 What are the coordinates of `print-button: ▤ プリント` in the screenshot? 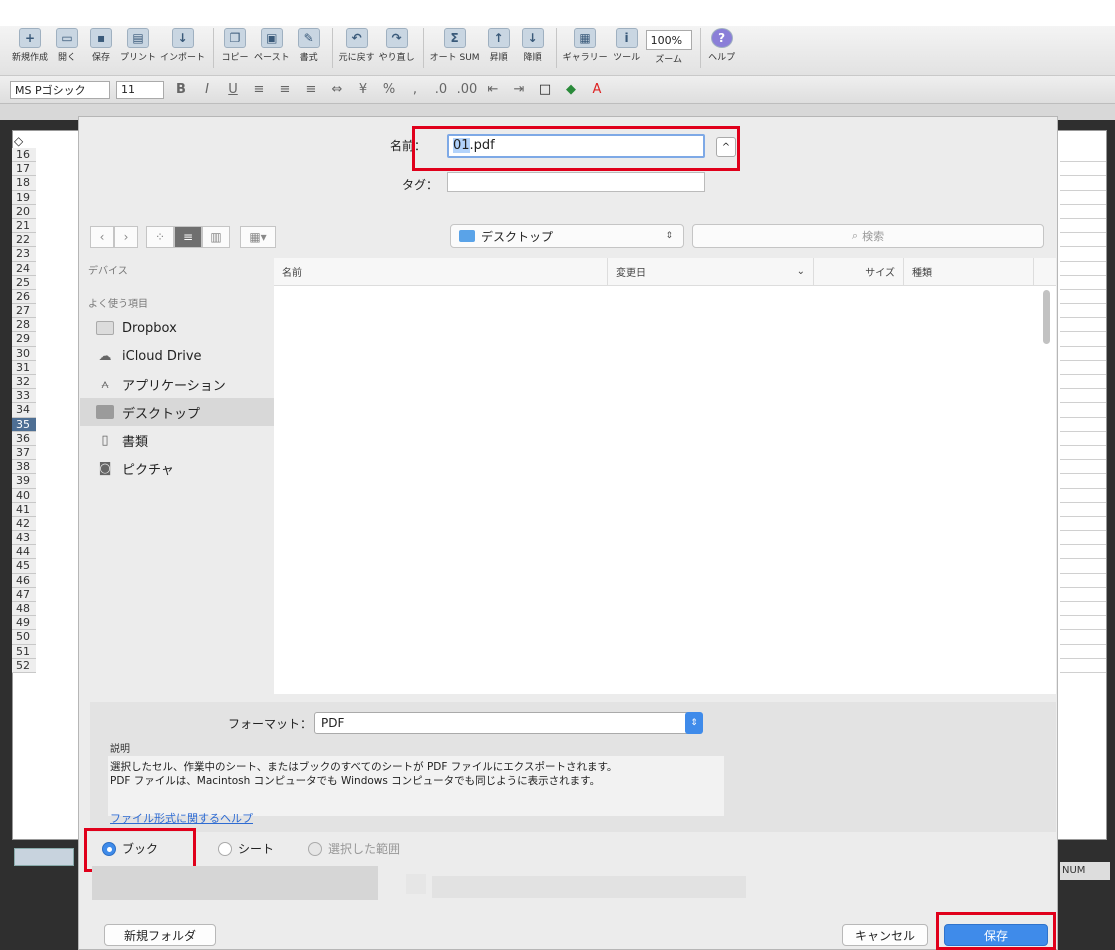 It's located at (138, 44).